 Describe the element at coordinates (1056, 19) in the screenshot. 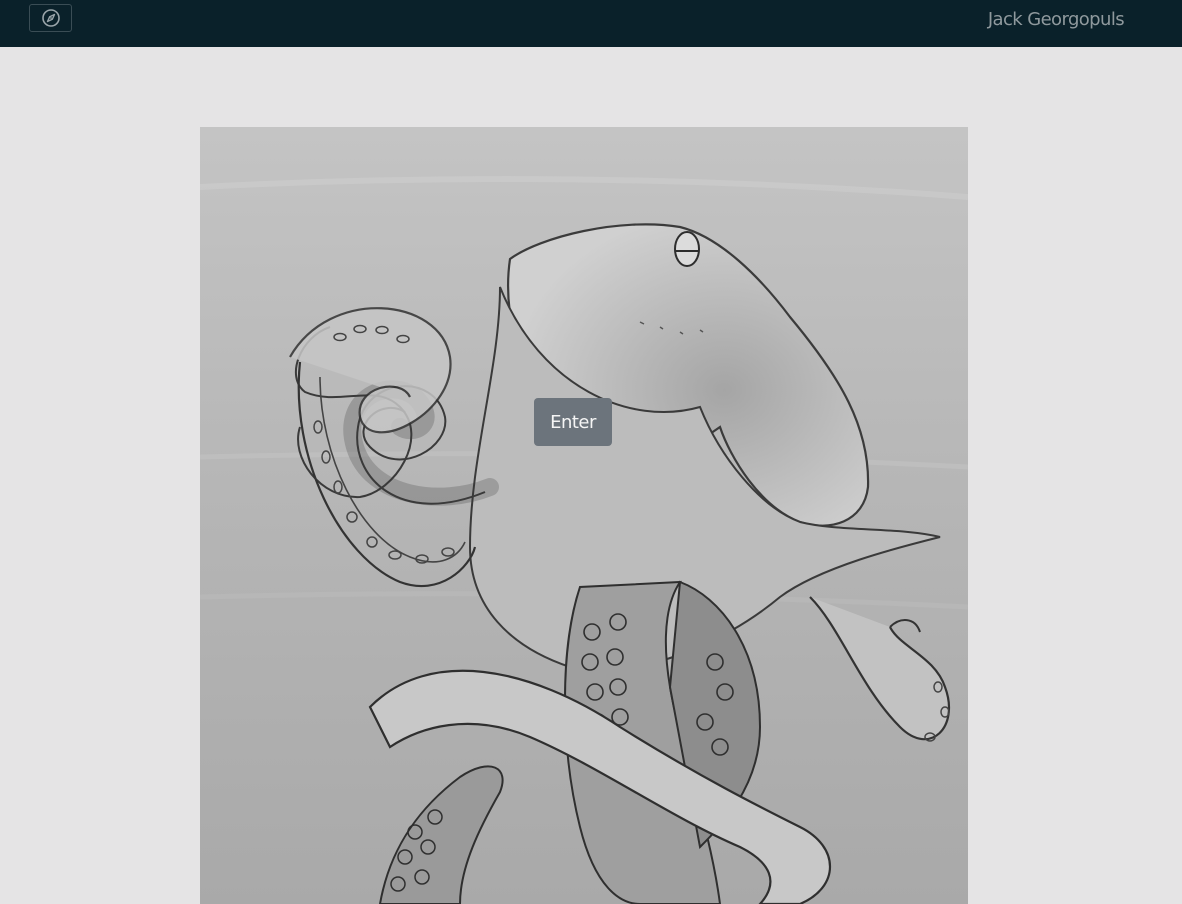

I see `site-brand-link: Jack Georgopuls` at that location.